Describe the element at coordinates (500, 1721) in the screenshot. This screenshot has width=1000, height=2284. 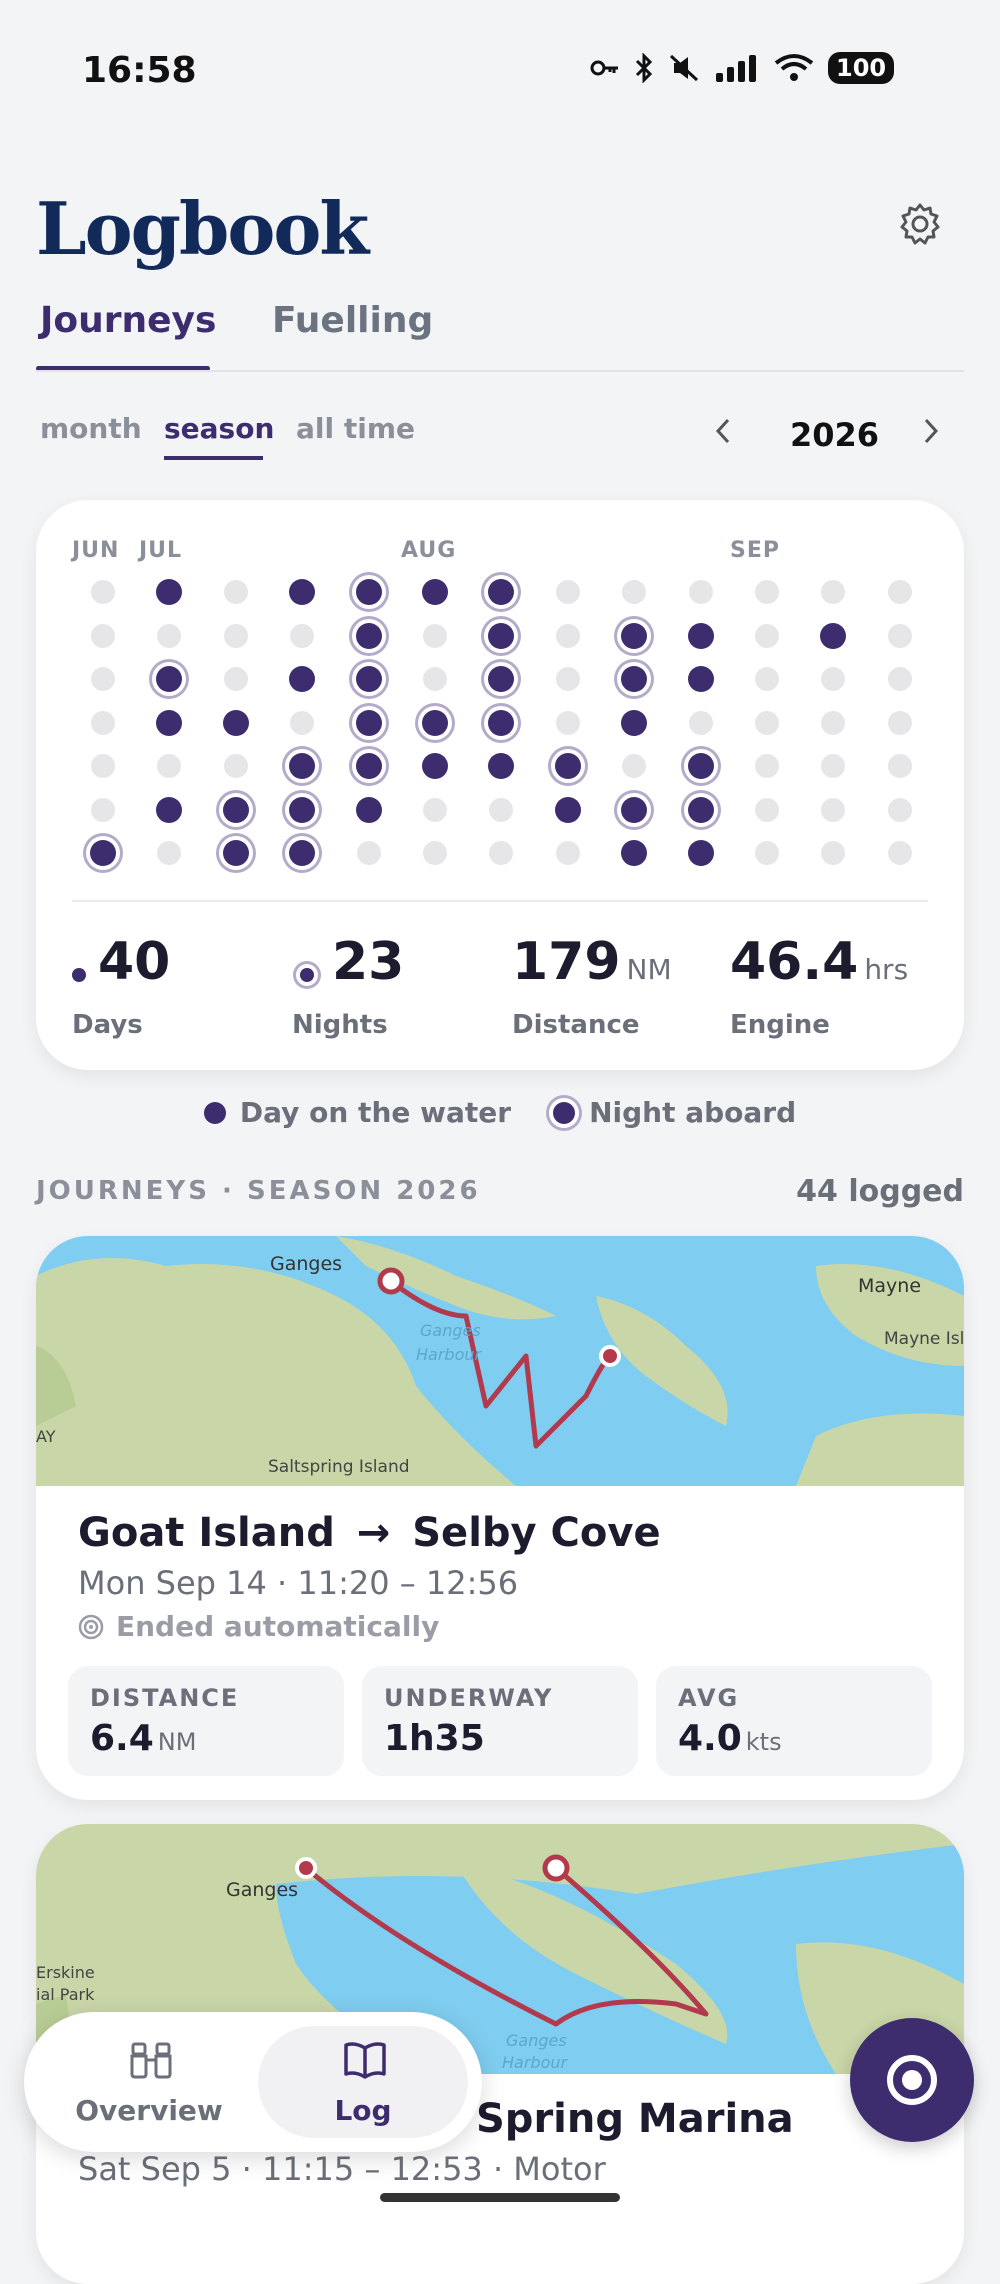
I see `metric-underway: UNDERWAY 1h35` at that location.